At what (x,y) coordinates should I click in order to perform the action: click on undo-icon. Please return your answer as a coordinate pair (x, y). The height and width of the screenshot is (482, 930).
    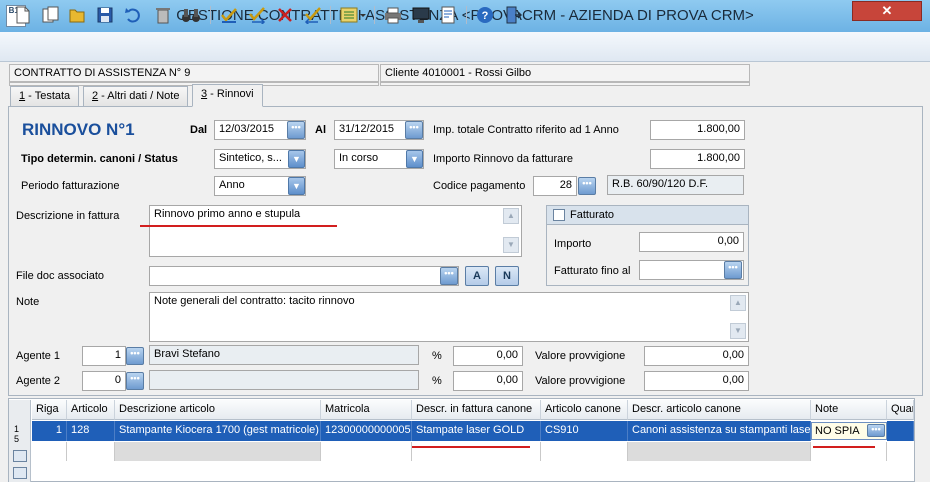
    Looking at the image, I should click on (133, 15).